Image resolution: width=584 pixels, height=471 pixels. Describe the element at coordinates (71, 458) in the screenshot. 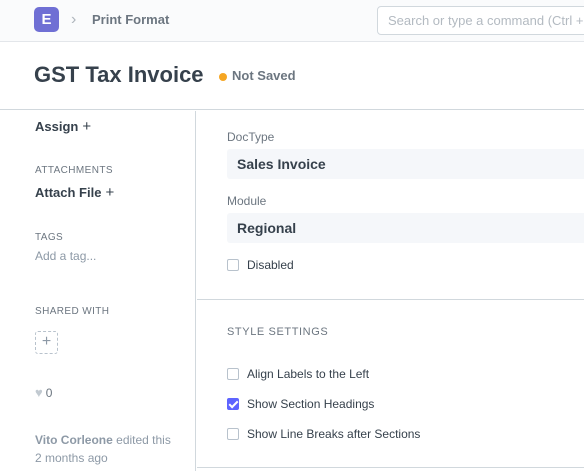

I see `activity-time: 2 months ago` at that location.